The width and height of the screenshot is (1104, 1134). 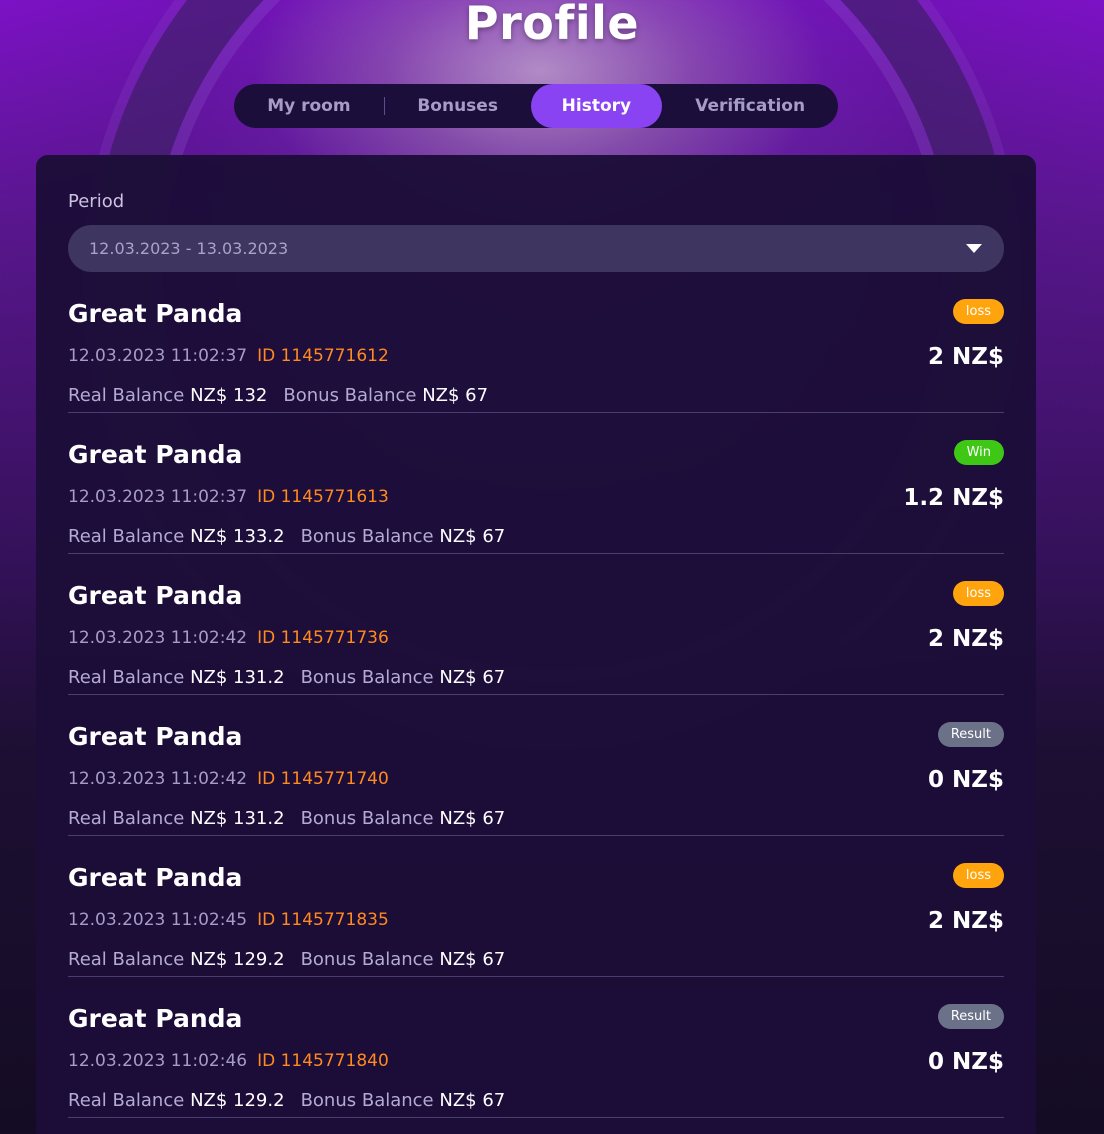 I want to click on period-dropdown: 12.03.2023 - 13.03.2023, so click(x=536, y=248).